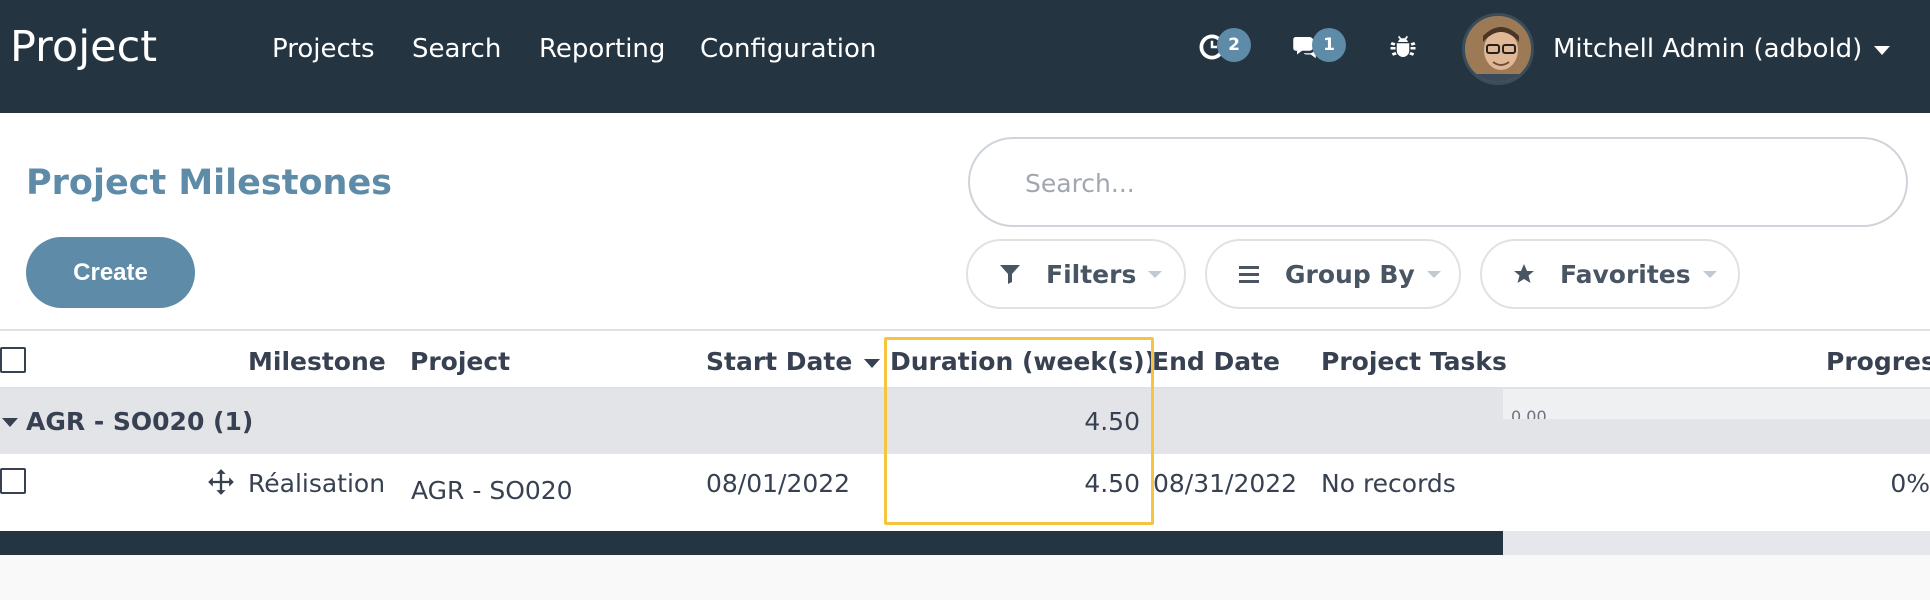  I want to click on menu-projects: Projects, so click(323, 49).